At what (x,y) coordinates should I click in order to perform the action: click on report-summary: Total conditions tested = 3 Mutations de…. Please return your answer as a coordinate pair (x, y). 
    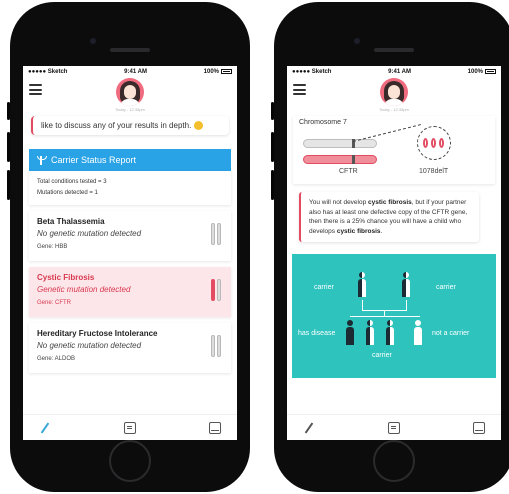
    Looking at the image, I should click on (130, 188).